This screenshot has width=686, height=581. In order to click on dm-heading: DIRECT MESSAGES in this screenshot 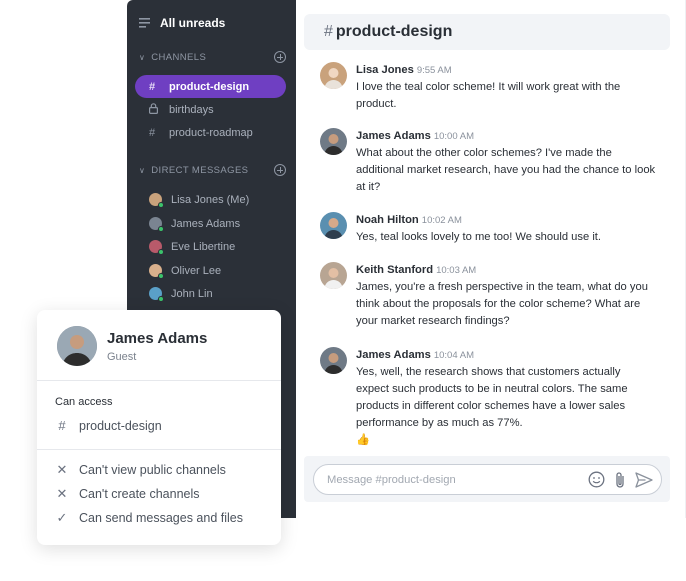, I will do `click(200, 170)`.